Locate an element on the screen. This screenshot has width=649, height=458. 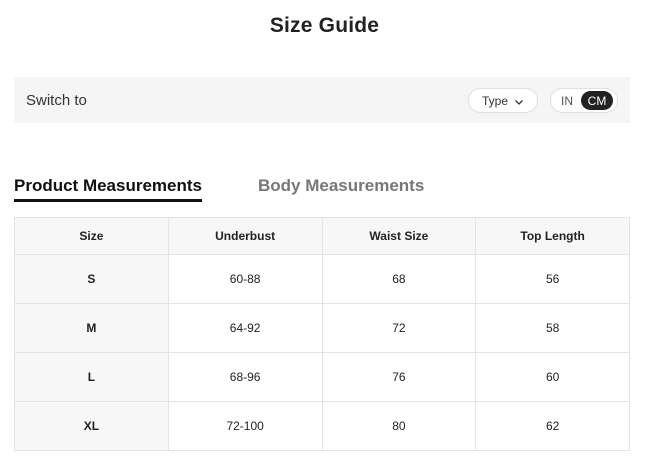
underbust-cell: 64-92 is located at coordinates (245, 328).